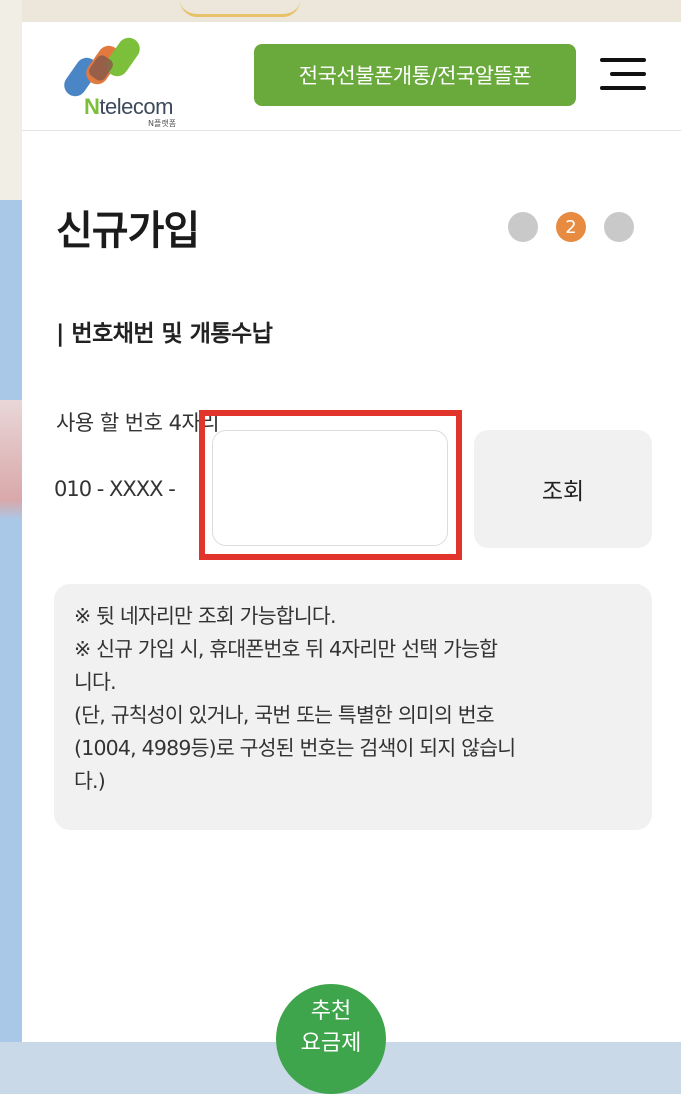 This screenshot has height=1094, width=681. Describe the element at coordinates (284, 715) in the screenshot. I see `notice-line: (단, 규칙성이 있거나, 국번 또는 특별한 의미의 번호` at that location.